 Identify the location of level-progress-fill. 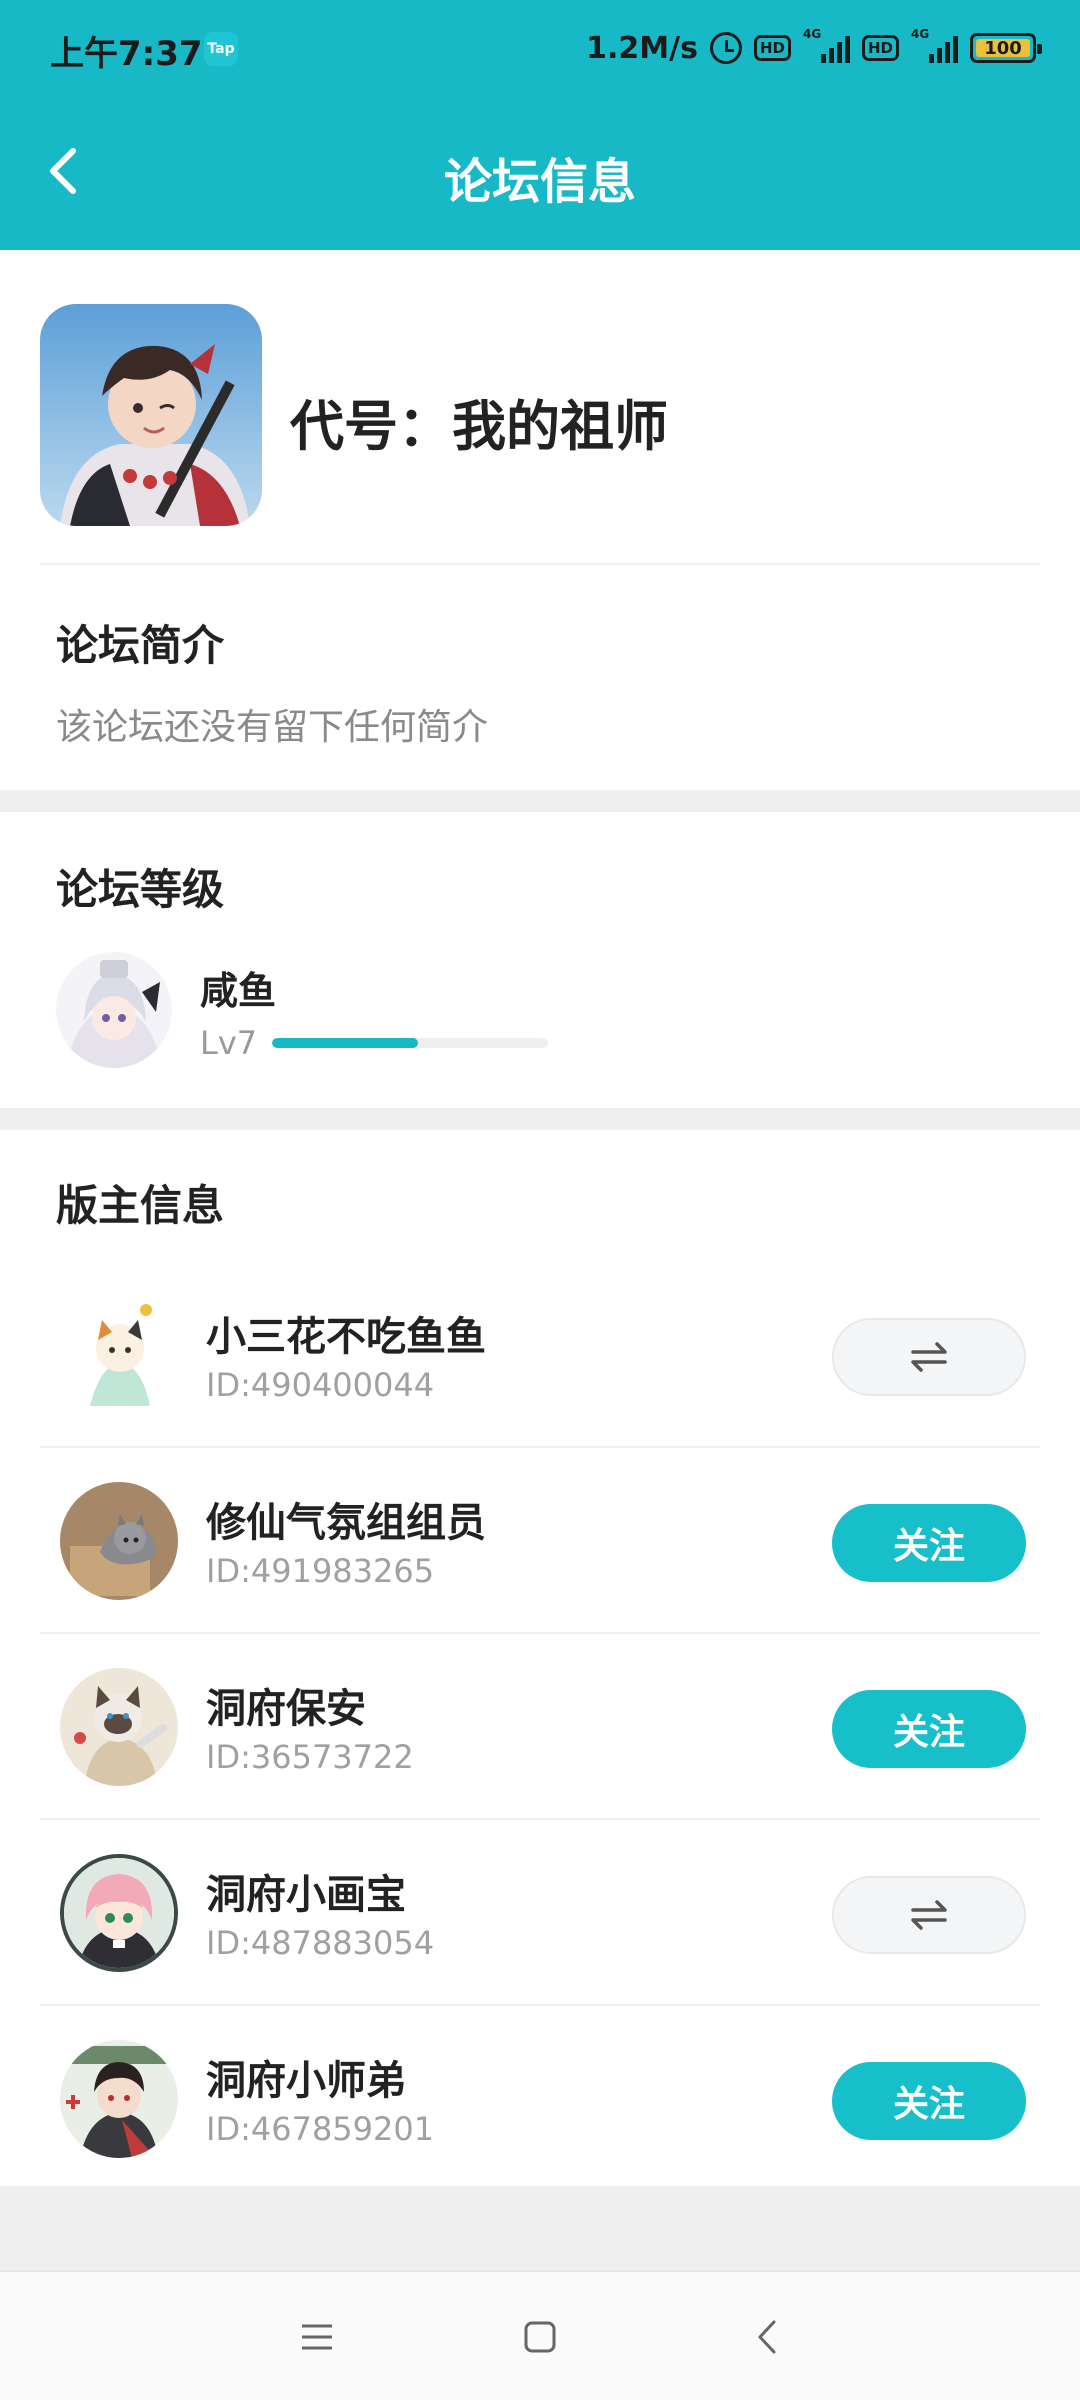
(345, 1043).